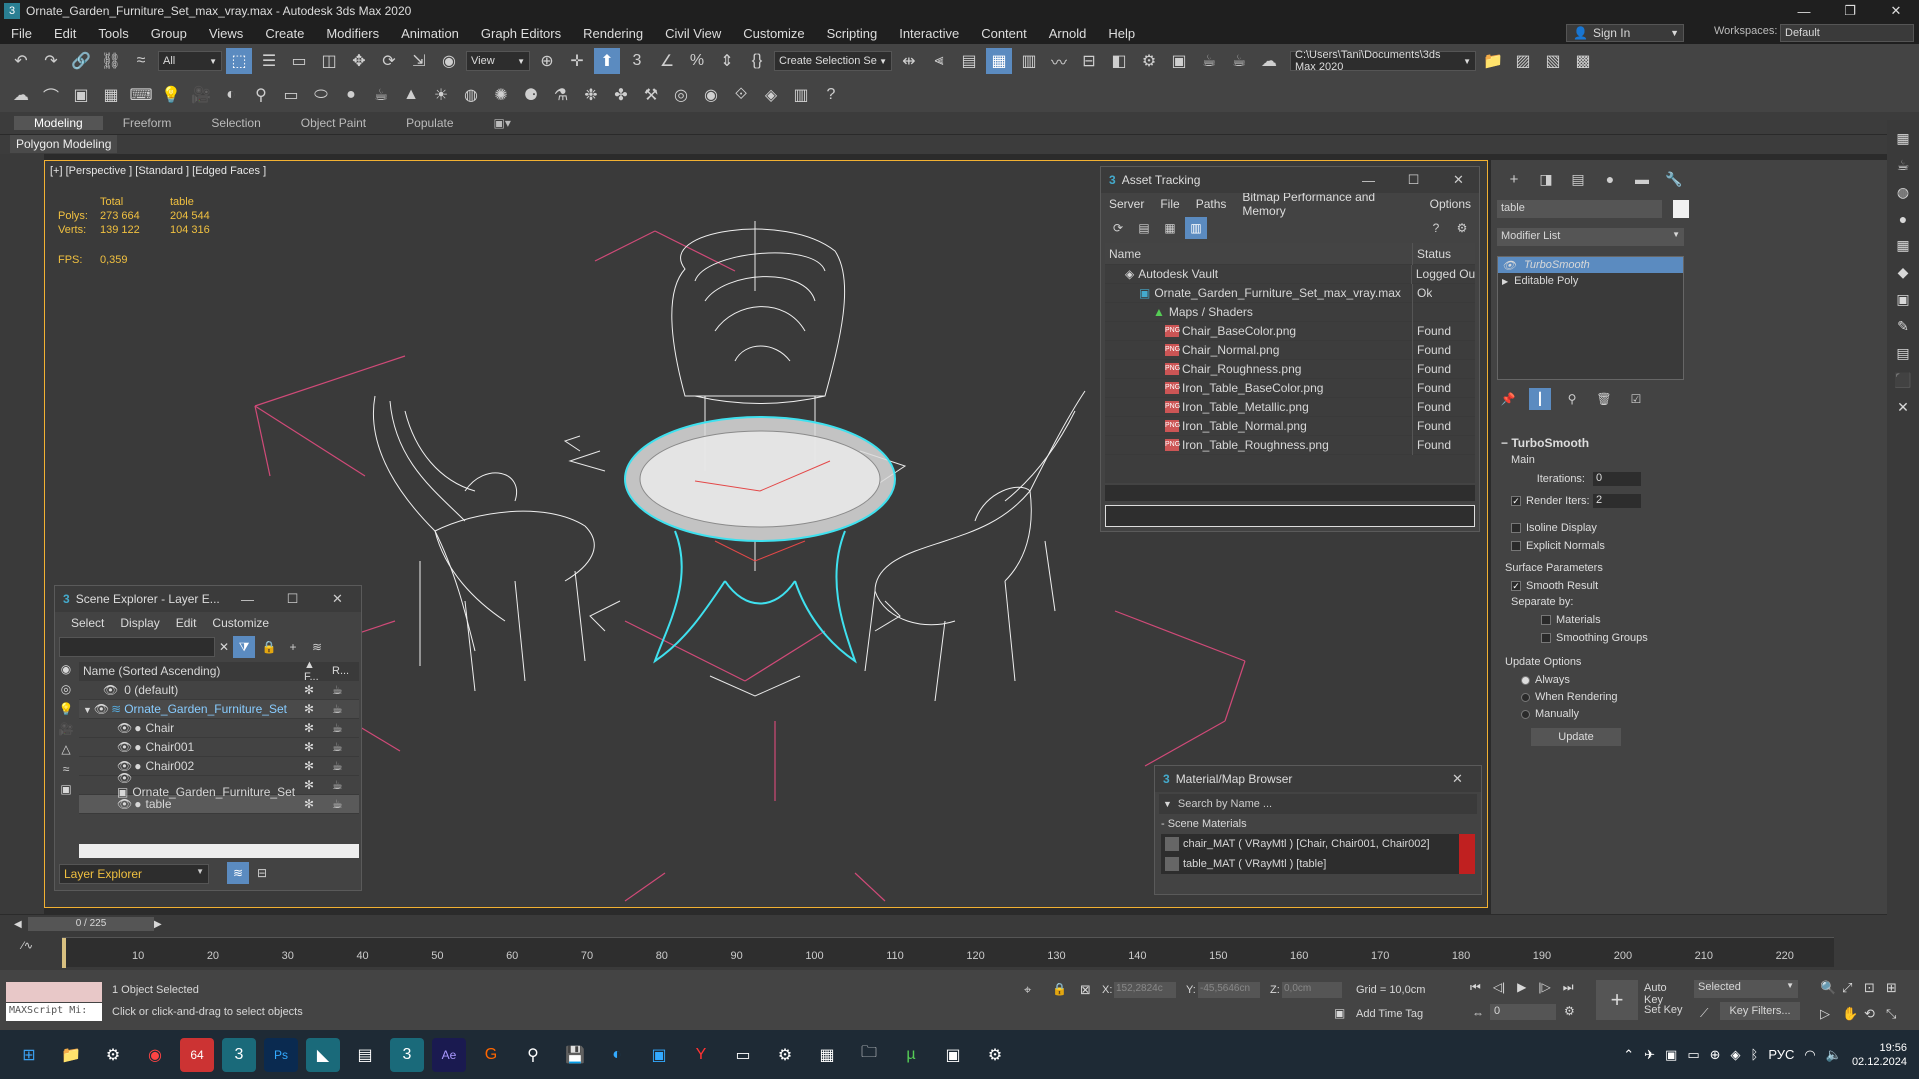 Image resolution: width=1919 pixels, height=1079 pixels. What do you see at coordinates (1576, 737) in the screenshot?
I see `update-button: Update` at bounding box center [1576, 737].